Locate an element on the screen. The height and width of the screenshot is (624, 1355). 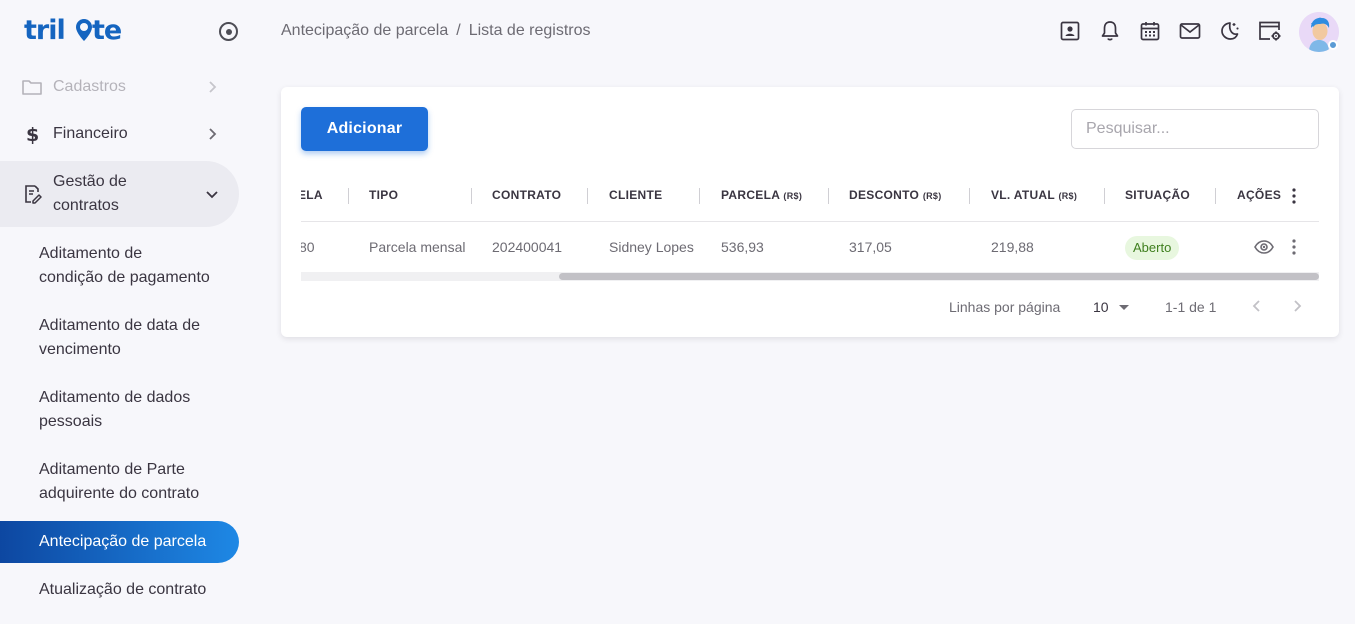
sidebar-subitem-antecipacao-parcela: Antecipação de parcela is located at coordinates (119, 542).